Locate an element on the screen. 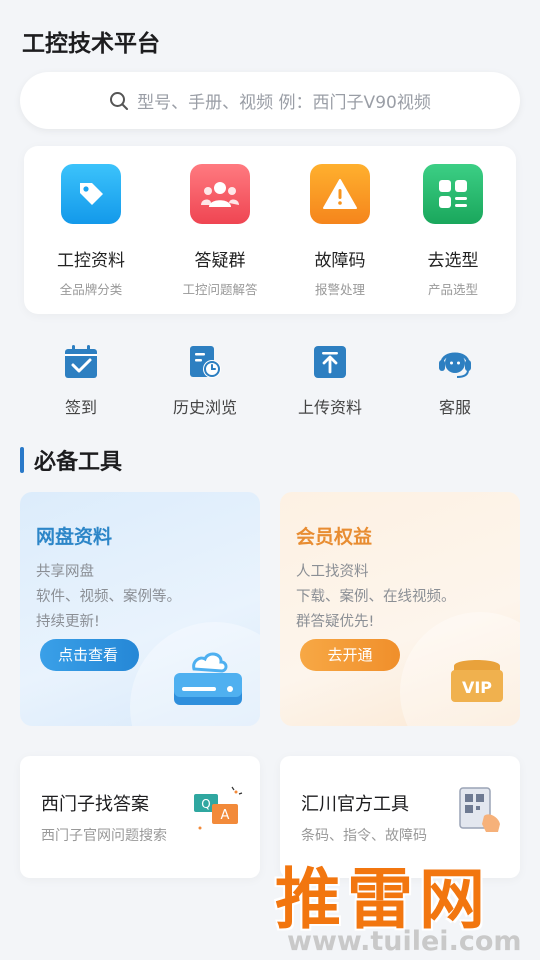 The width and height of the screenshot is (540, 960). category-label: 工控资料 is located at coordinates (91, 261).